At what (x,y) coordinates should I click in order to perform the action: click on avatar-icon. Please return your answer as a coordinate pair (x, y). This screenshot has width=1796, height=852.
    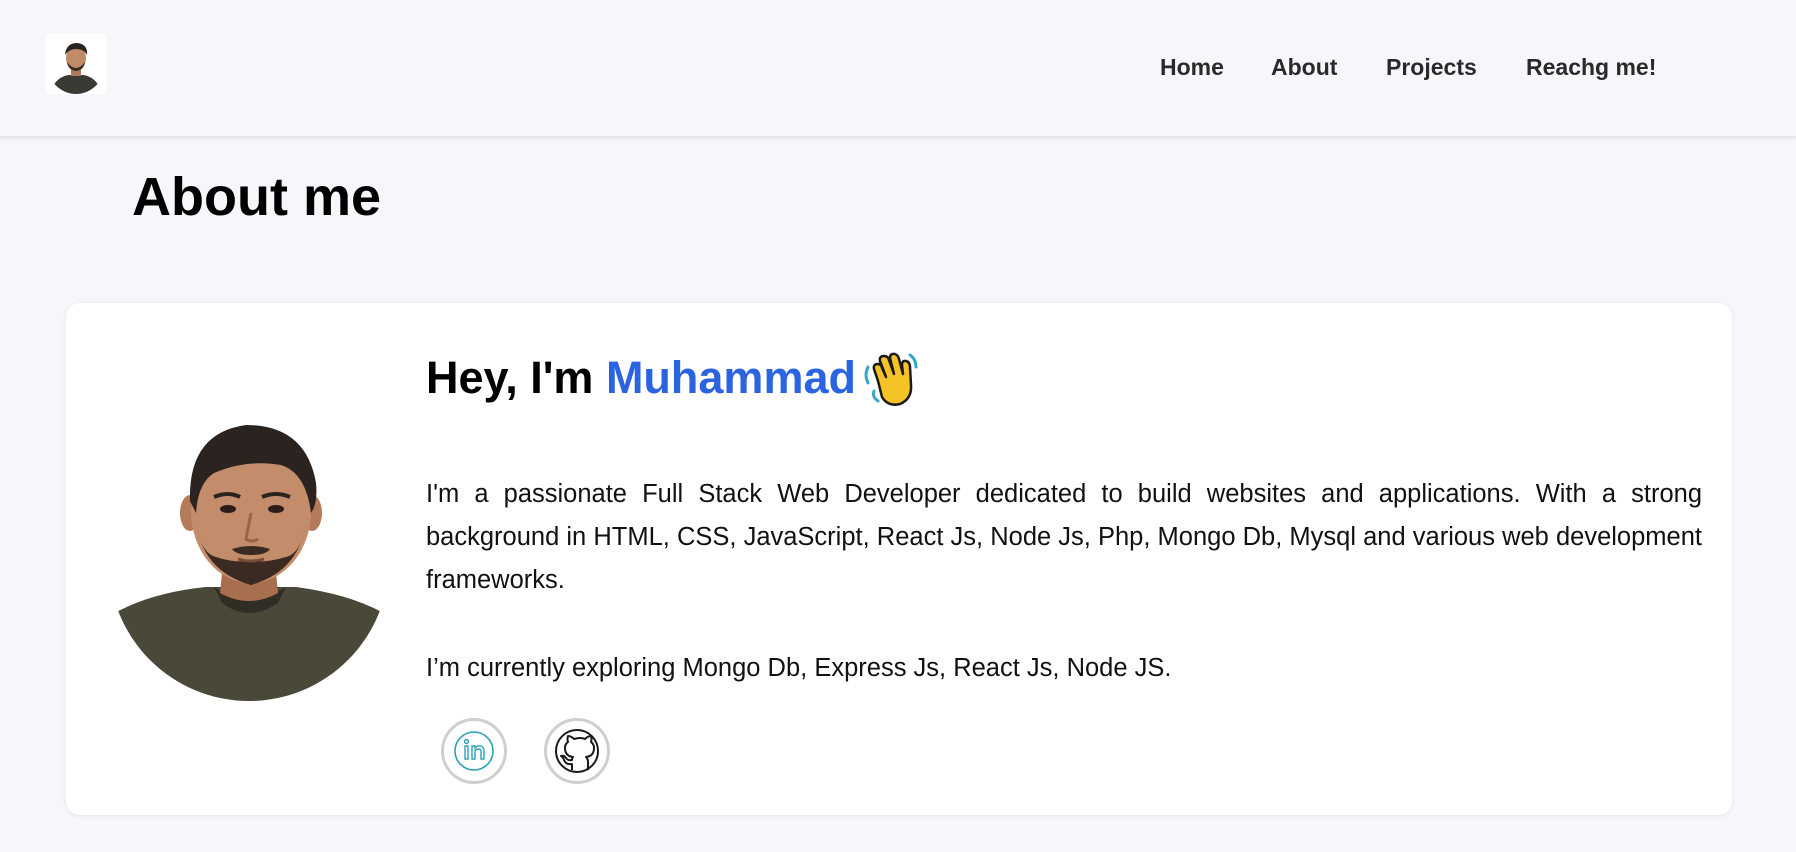
    Looking at the image, I should click on (76, 64).